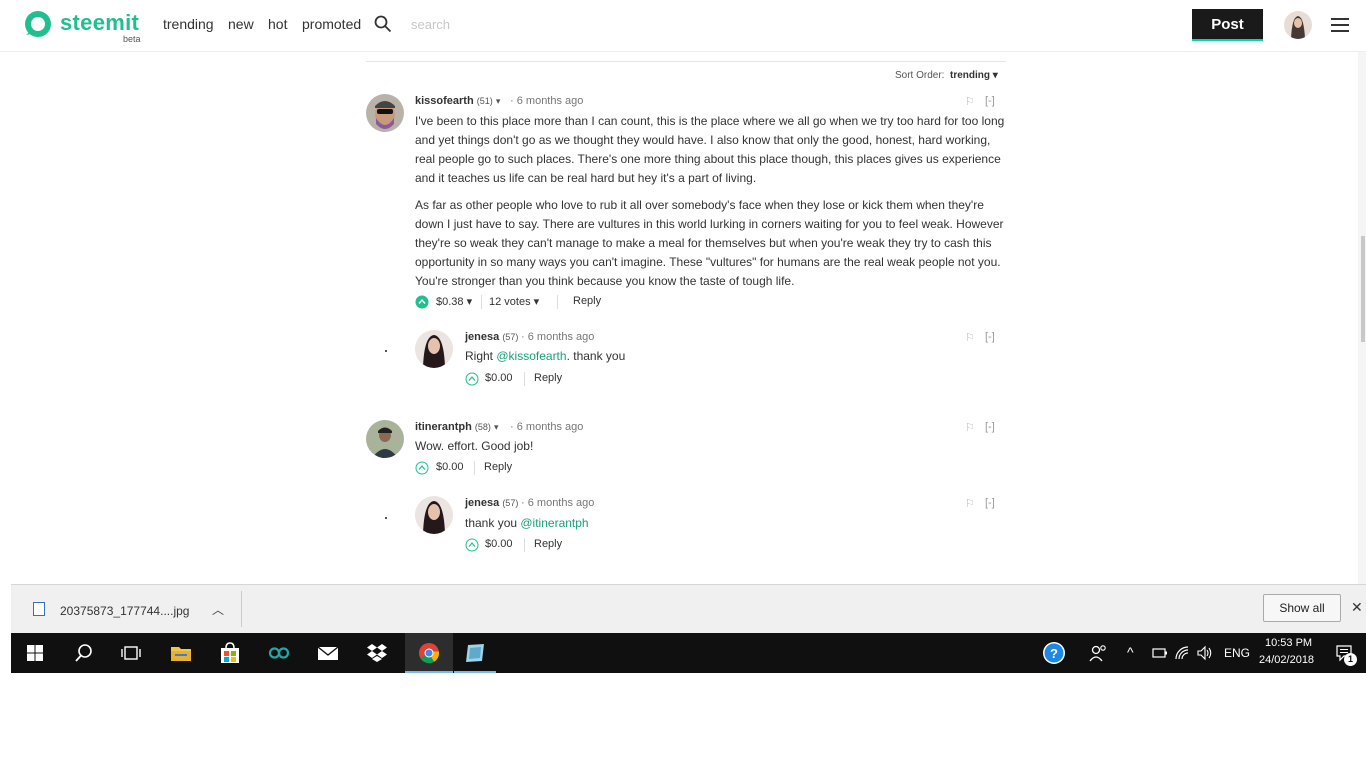  What do you see at coordinates (1205, 653) in the screenshot?
I see `volume-icon` at bounding box center [1205, 653].